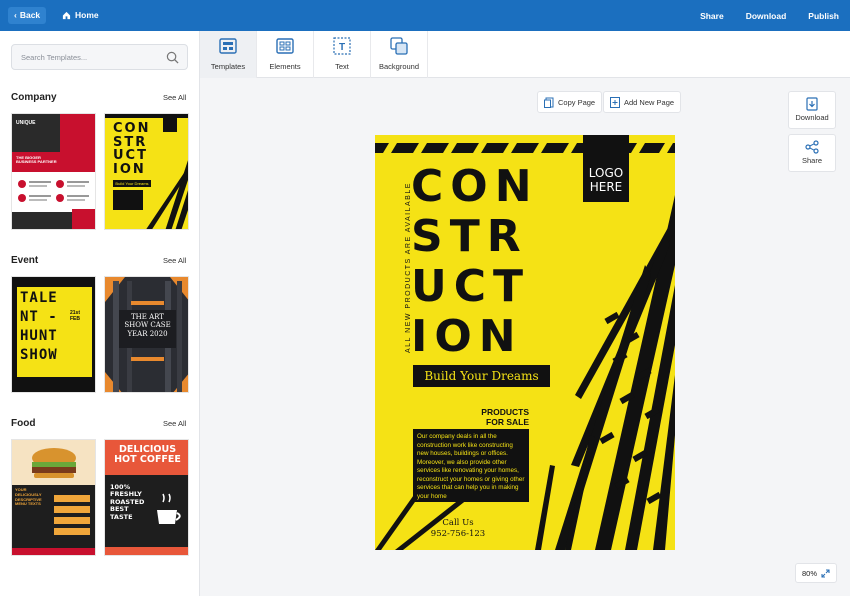 This screenshot has height=596, width=850. Describe the element at coordinates (285, 46) in the screenshot. I see `elements-icon` at that location.